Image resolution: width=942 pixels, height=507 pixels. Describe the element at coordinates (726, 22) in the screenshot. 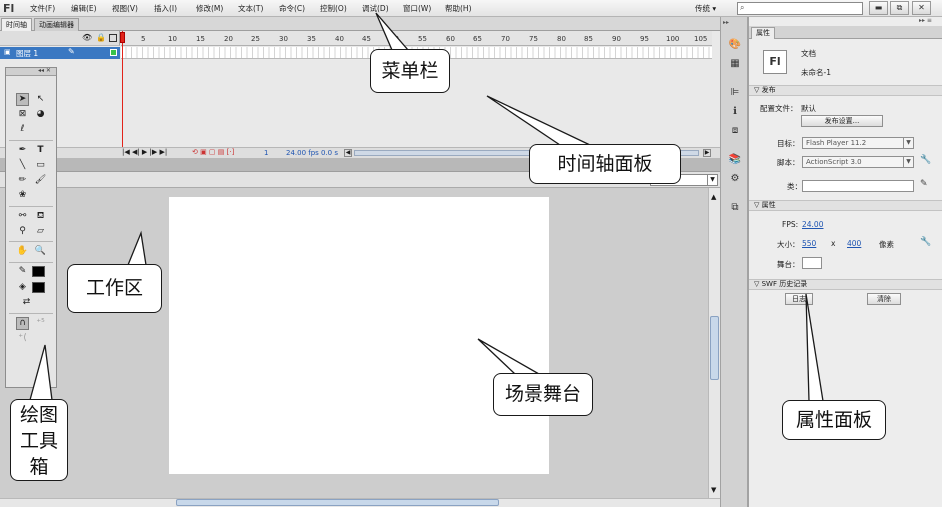

I see `expand-dock-icon: ▸▸` at that location.